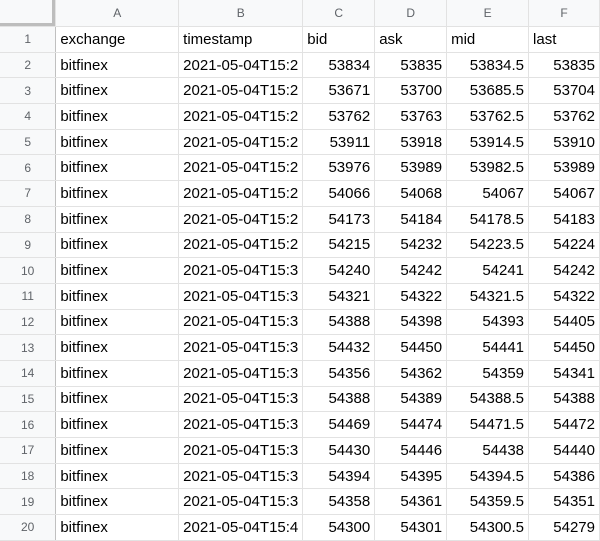 The width and height of the screenshot is (600, 541). Describe the element at coordinates (411, 347) in the screenshot. I see `cell-ask: 54450` at that location.